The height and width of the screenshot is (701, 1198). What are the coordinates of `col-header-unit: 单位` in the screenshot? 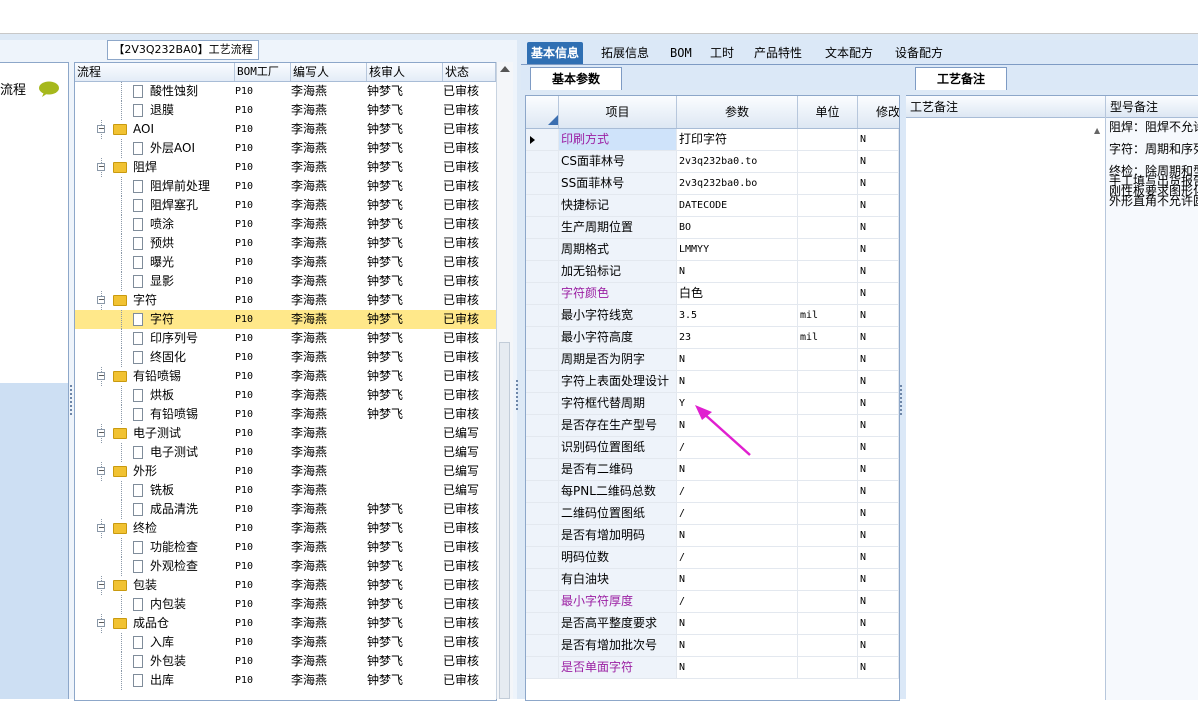 It's located at (828, 112).